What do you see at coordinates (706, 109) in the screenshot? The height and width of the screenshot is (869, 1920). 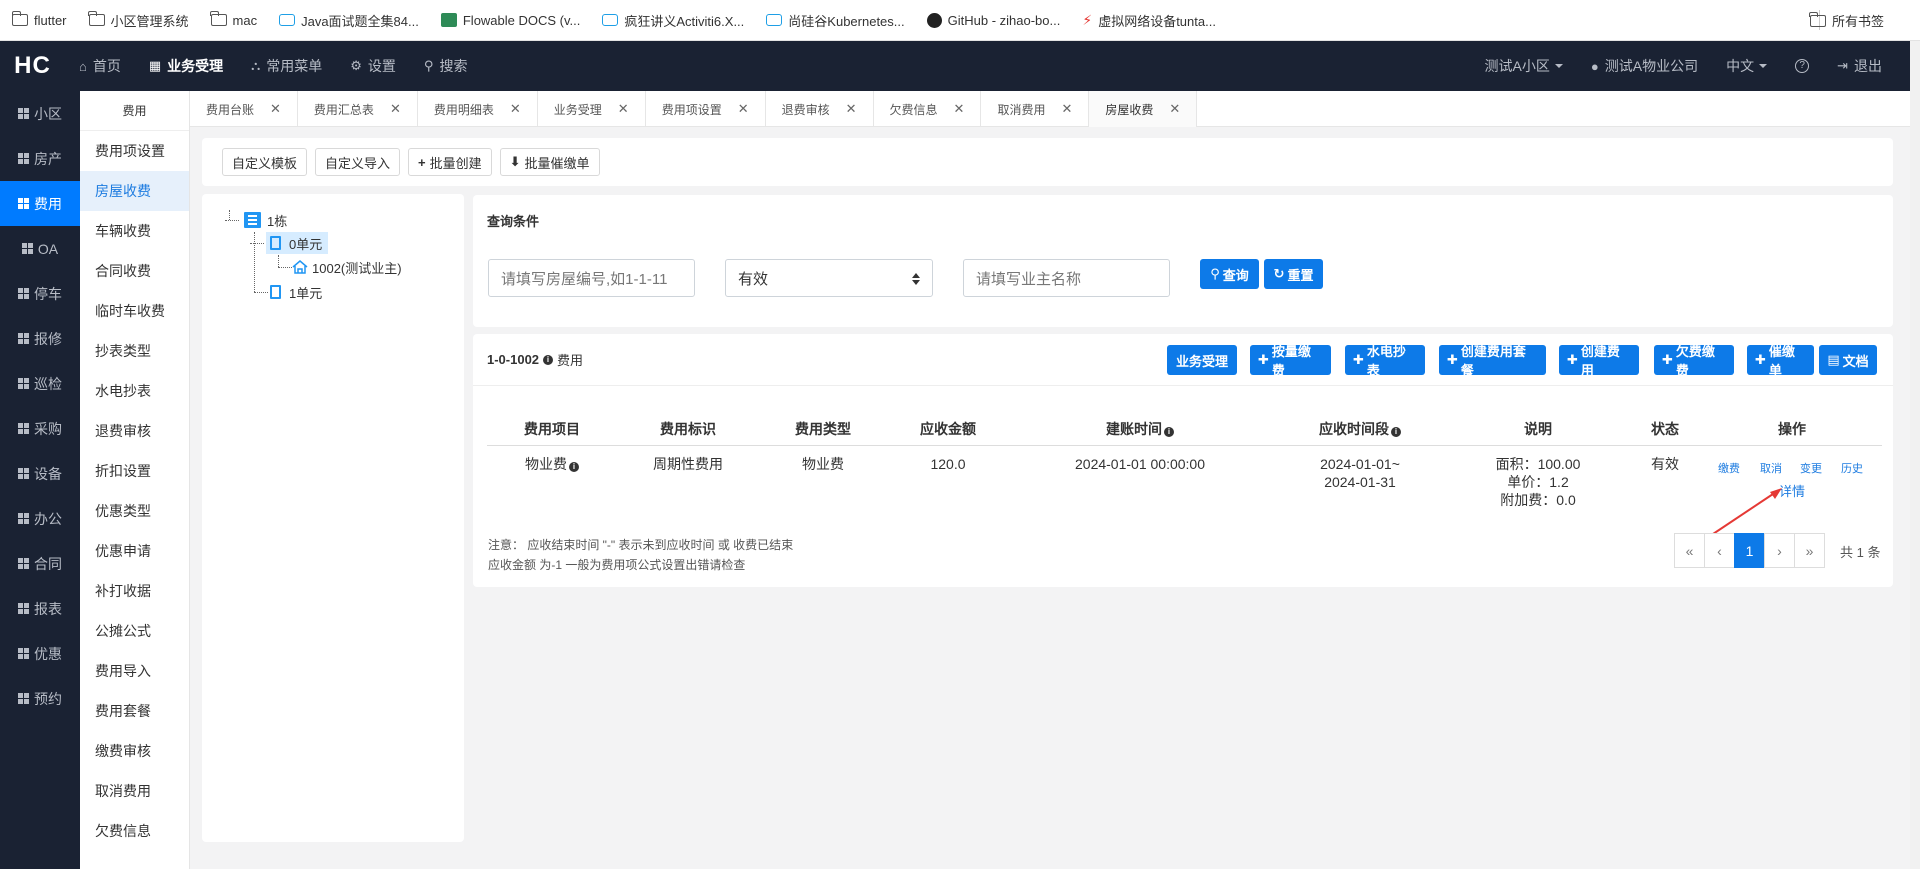 I see `tab-fee-config: 费用项设置 ✕` at bounding box center [706, 109].